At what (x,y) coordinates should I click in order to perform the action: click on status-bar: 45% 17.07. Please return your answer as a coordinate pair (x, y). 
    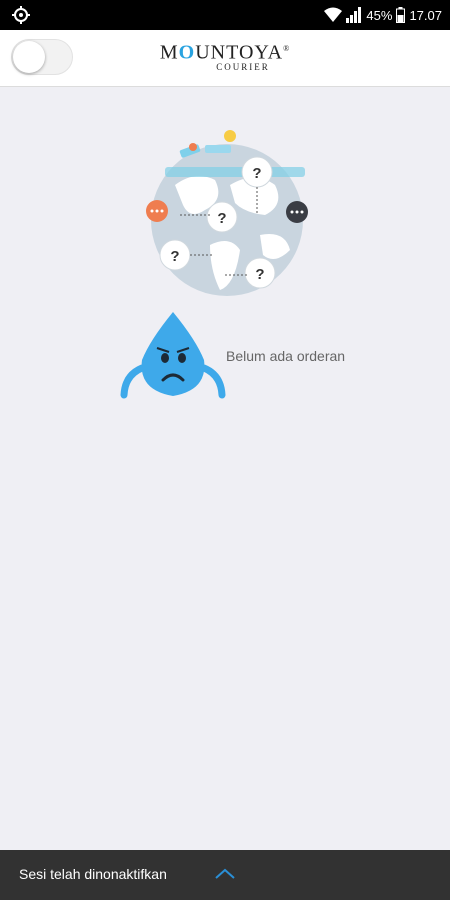
    Looking at the image, I should click on (225, 15).